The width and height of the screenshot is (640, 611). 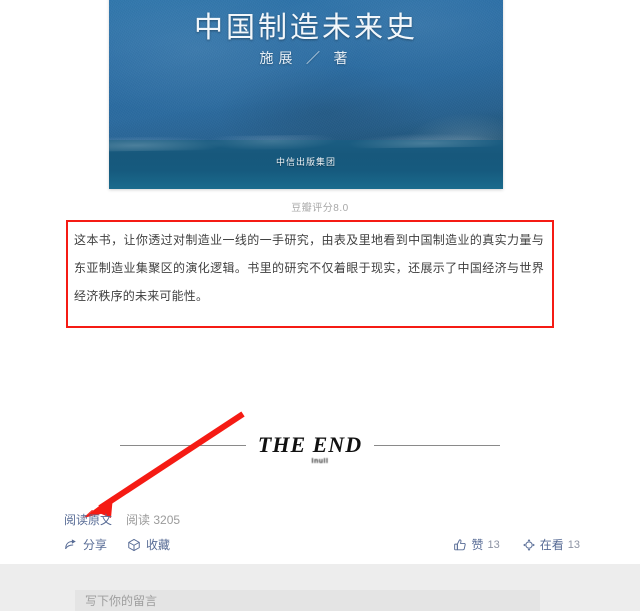 I want to click on end-divider: THE END, so click(x=310, y=445).